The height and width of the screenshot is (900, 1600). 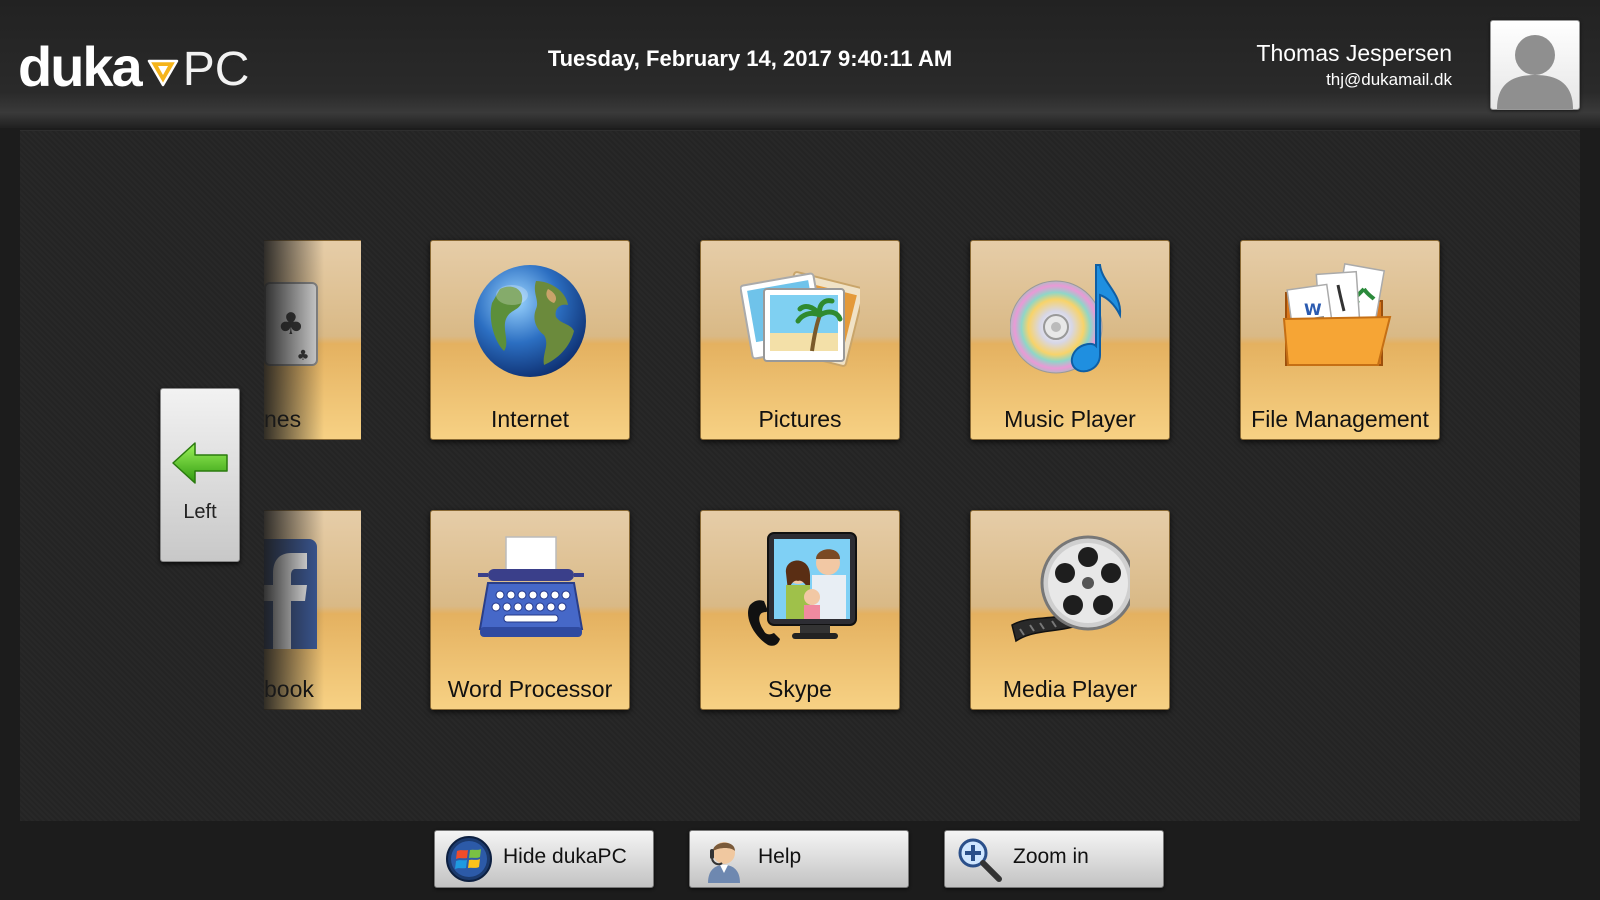 I want to click on dukapc-logo: duka PC, so click(x=134, y=66).